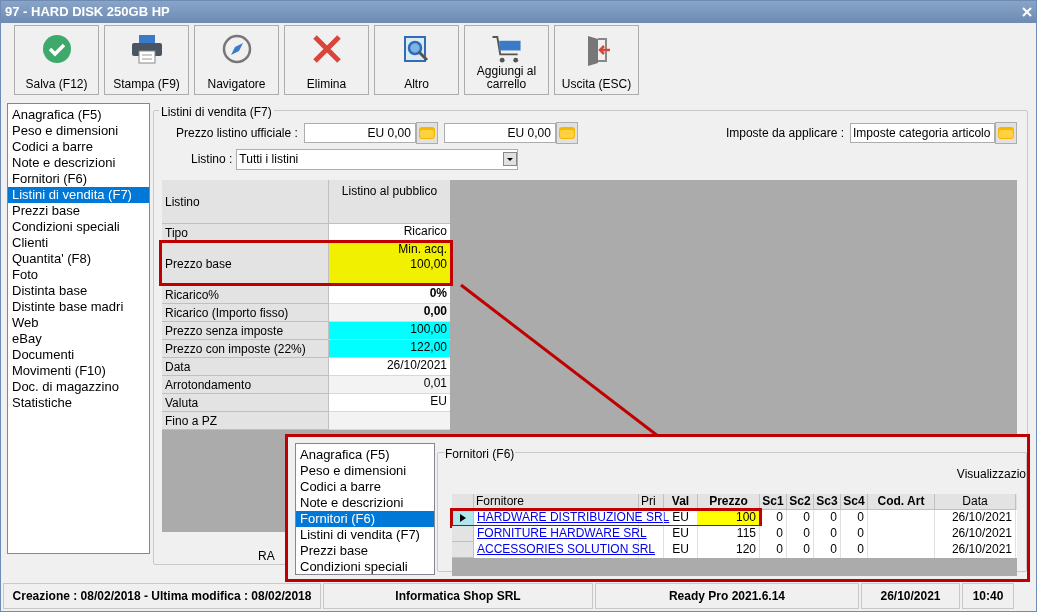 The height and width of the screenshot is (612, 1037). I want to click on toolbar-button: Salva (F12), so click(56, 60).